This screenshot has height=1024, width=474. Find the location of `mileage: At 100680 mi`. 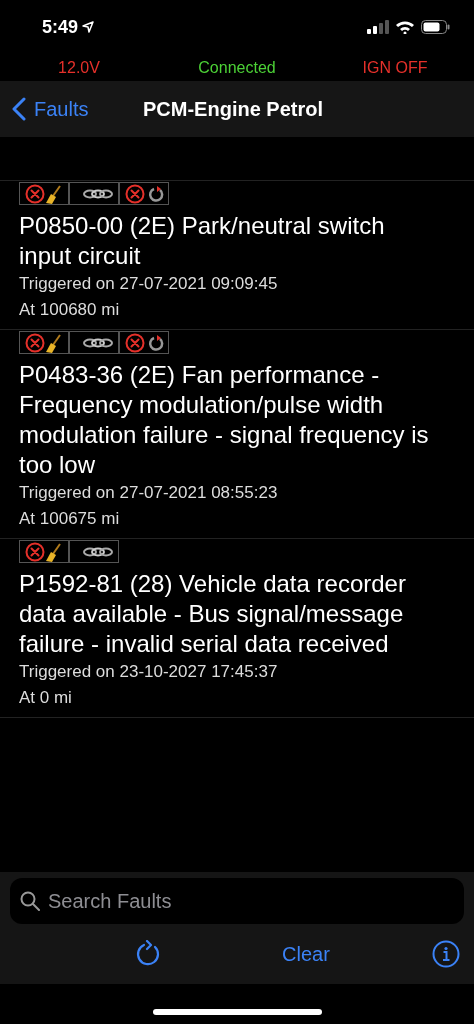

mileage: At 100680 mi is located at coordinates (70, 310).